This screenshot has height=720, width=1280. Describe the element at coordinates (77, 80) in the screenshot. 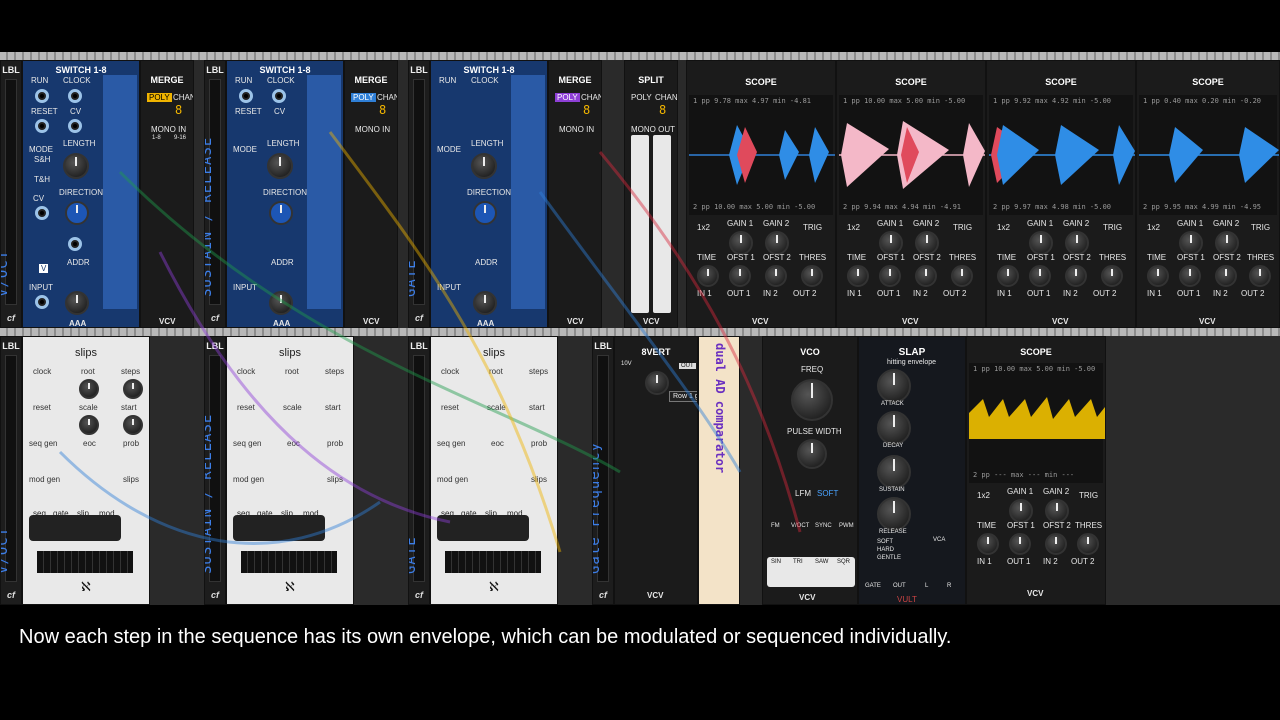

I see `clock-label: CLOCK` at that location.